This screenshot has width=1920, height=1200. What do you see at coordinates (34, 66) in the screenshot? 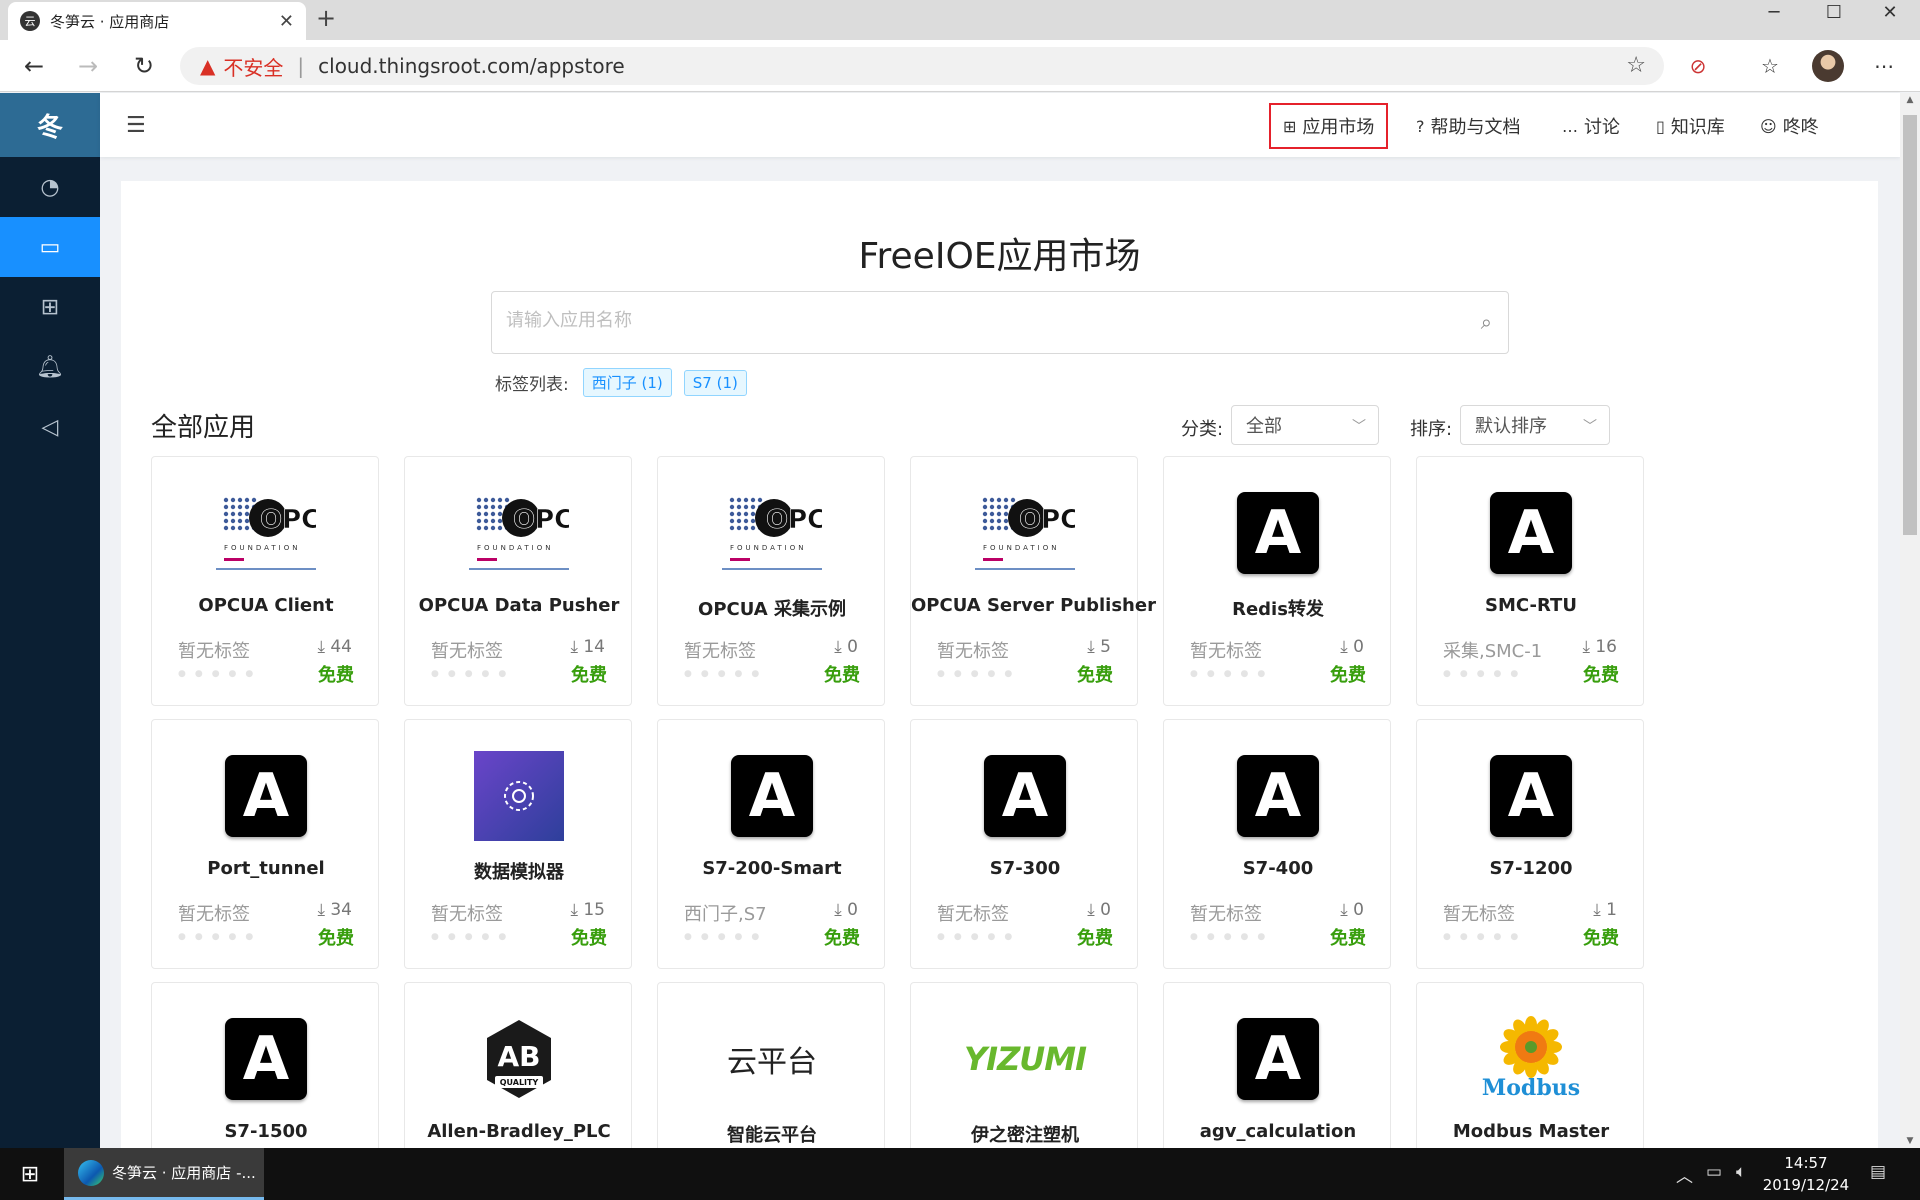
I see `back-icon: ←` at bounding box center [34, 66].